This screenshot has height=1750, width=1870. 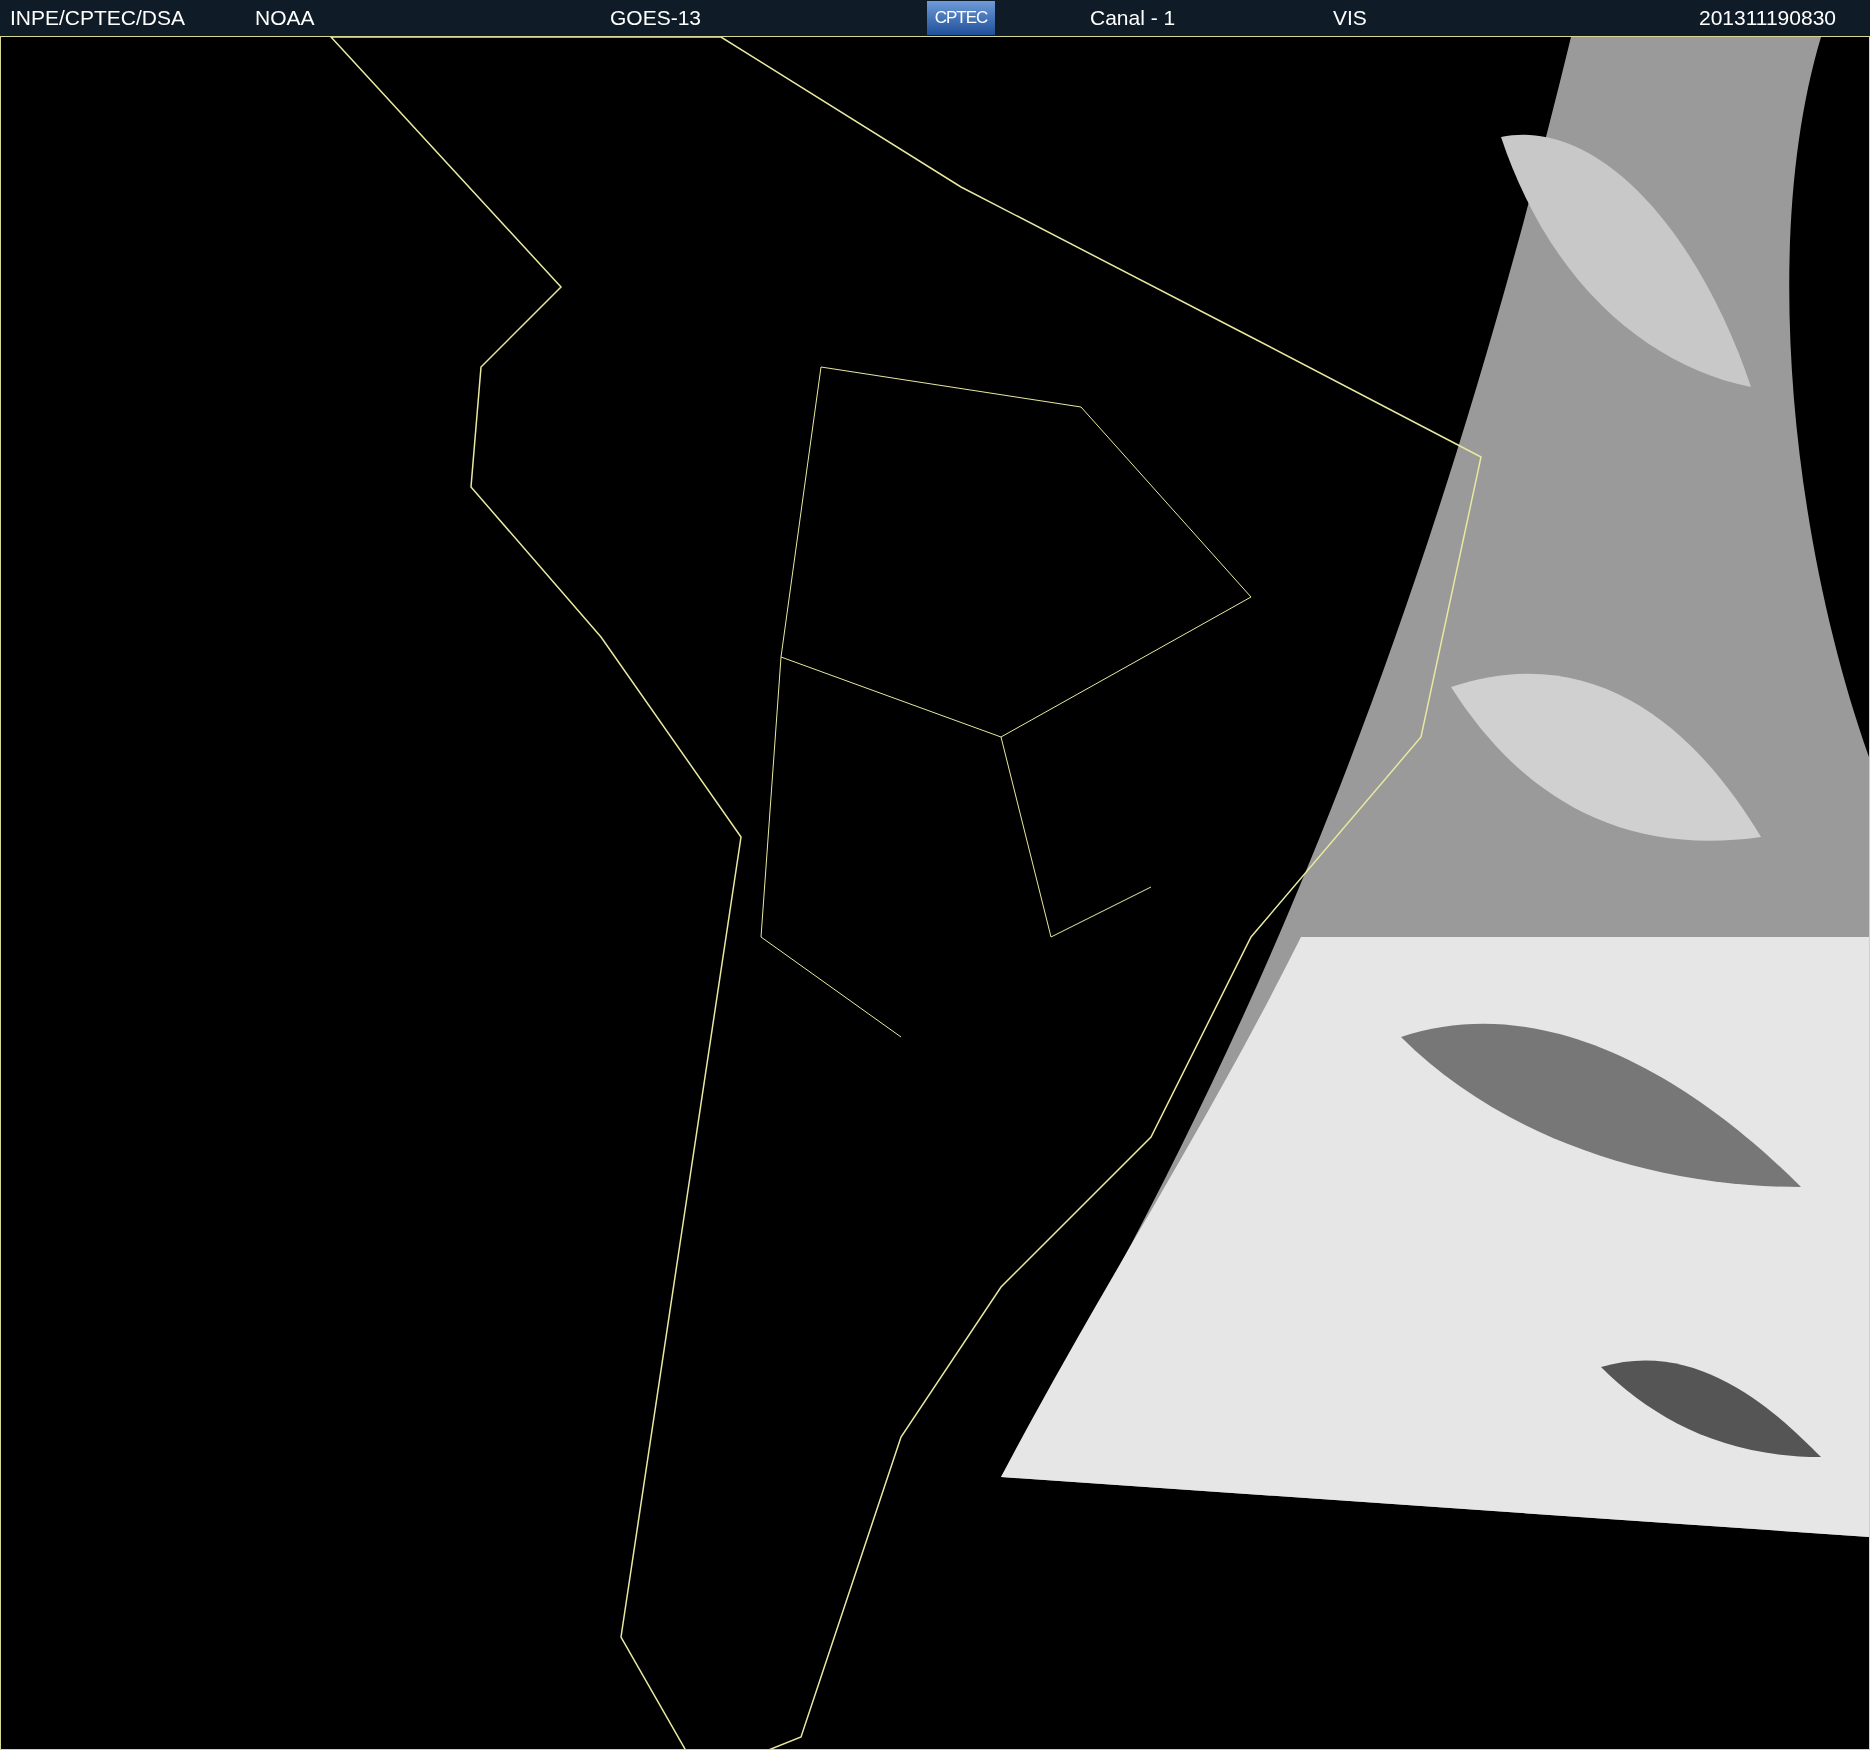 I want to click on timestamp-label: 201311190830, so click(x=1767, y=18).